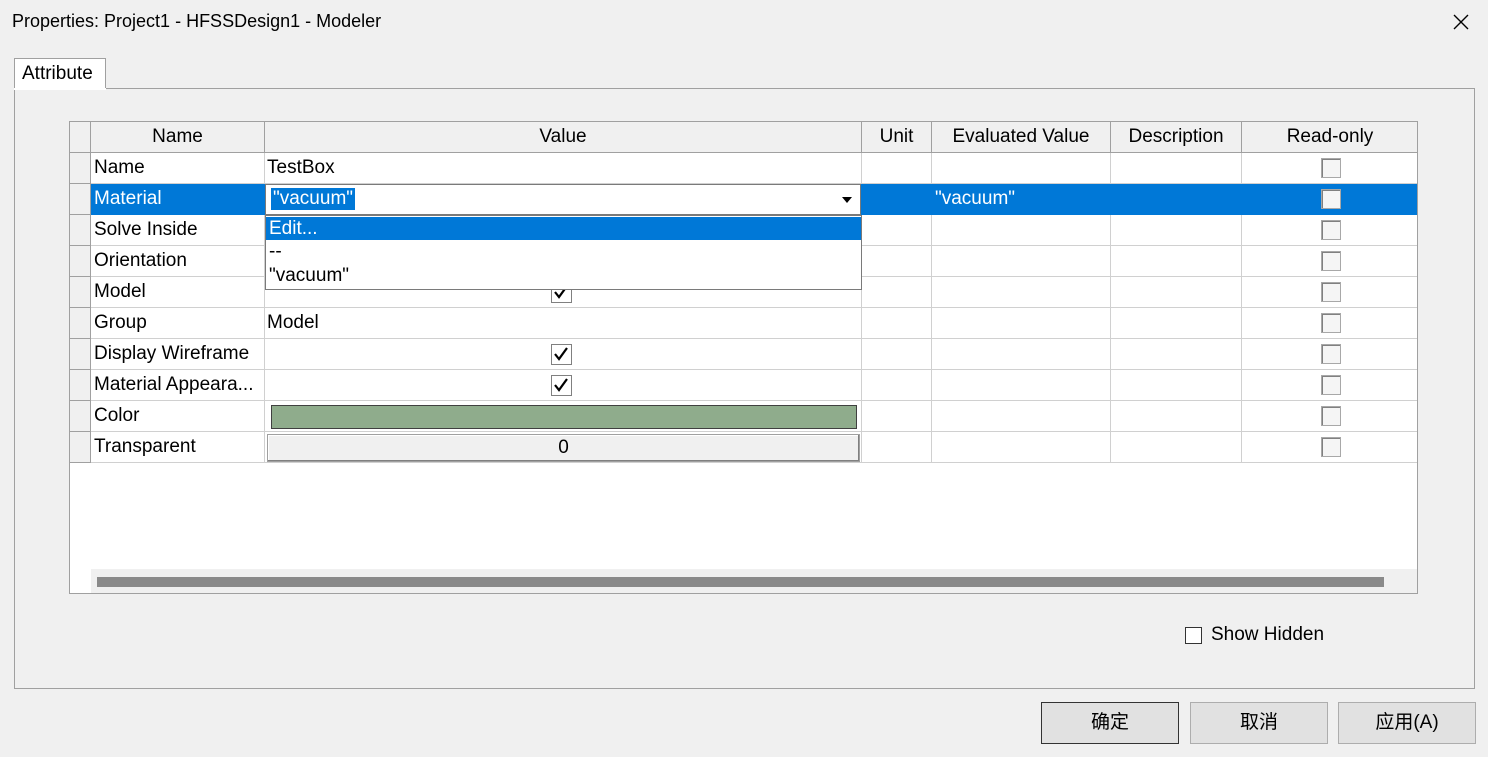 Image resolution: width=1488 pixels, height=757 pixels. I want to click on material-dropdown-list: Edit... -- "vacuum", so click(563, 252).